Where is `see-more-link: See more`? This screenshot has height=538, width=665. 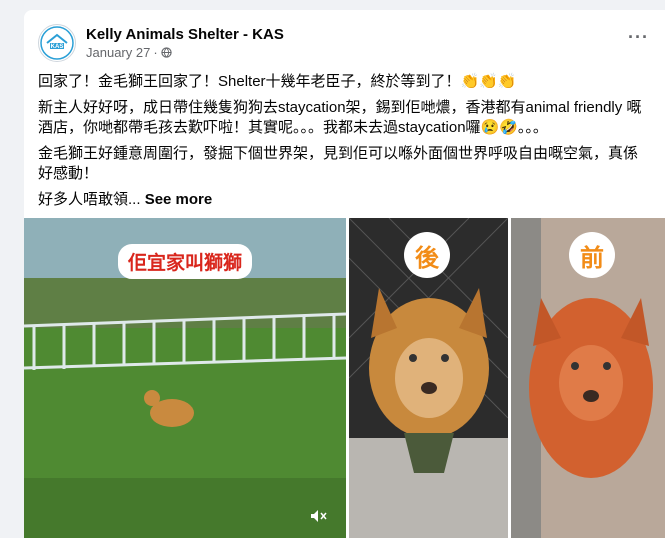 see-more-link: See more is located at coordinates (179, 199).